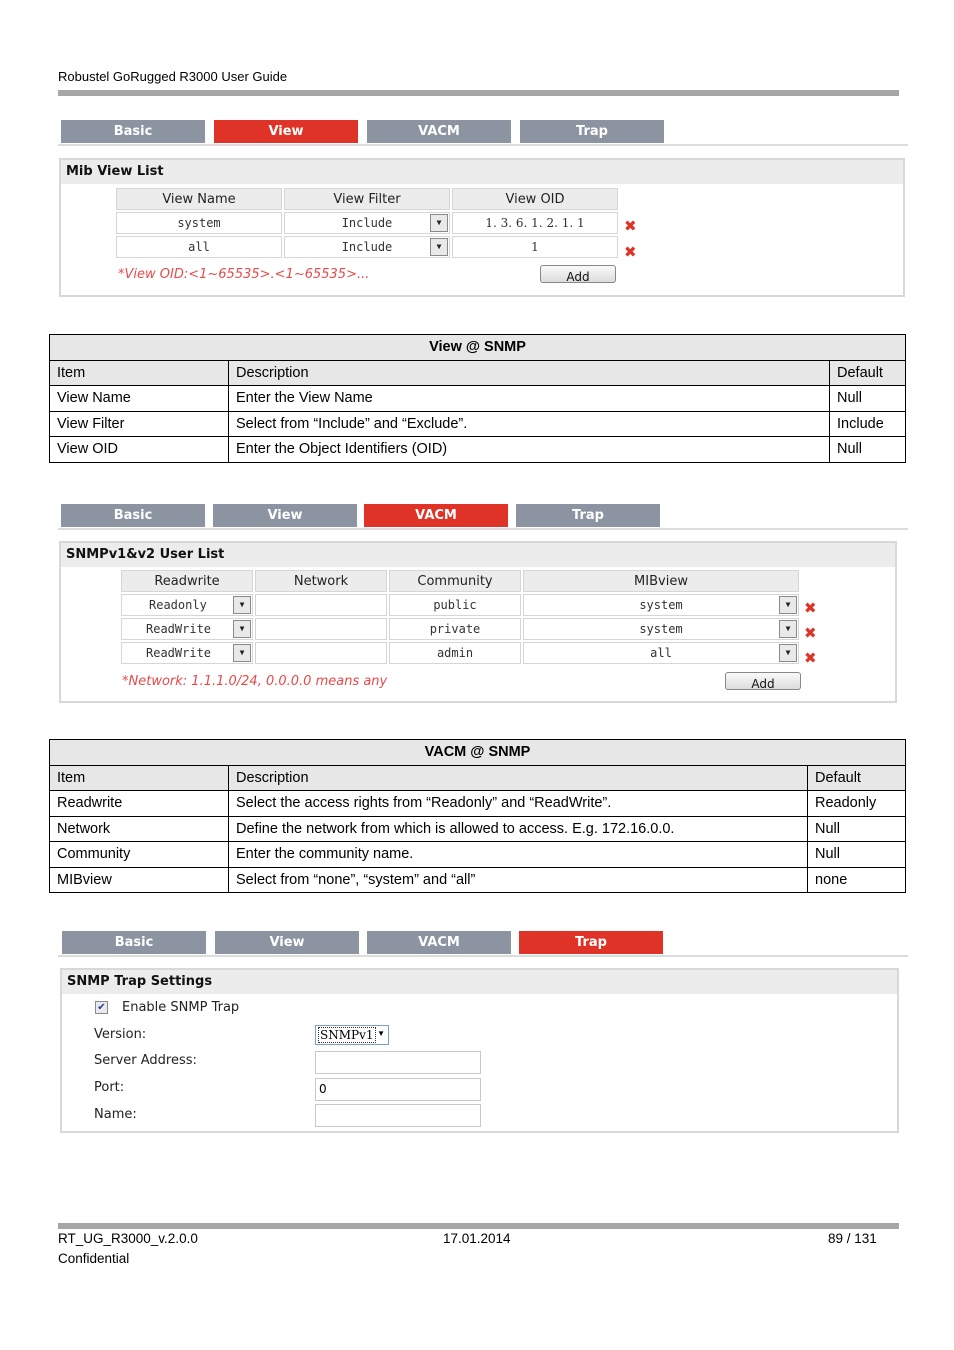  What do you see at coordinates (139, 854) in the screenshot?
I see `item-cell: Community` at bounding box center [139, 854].